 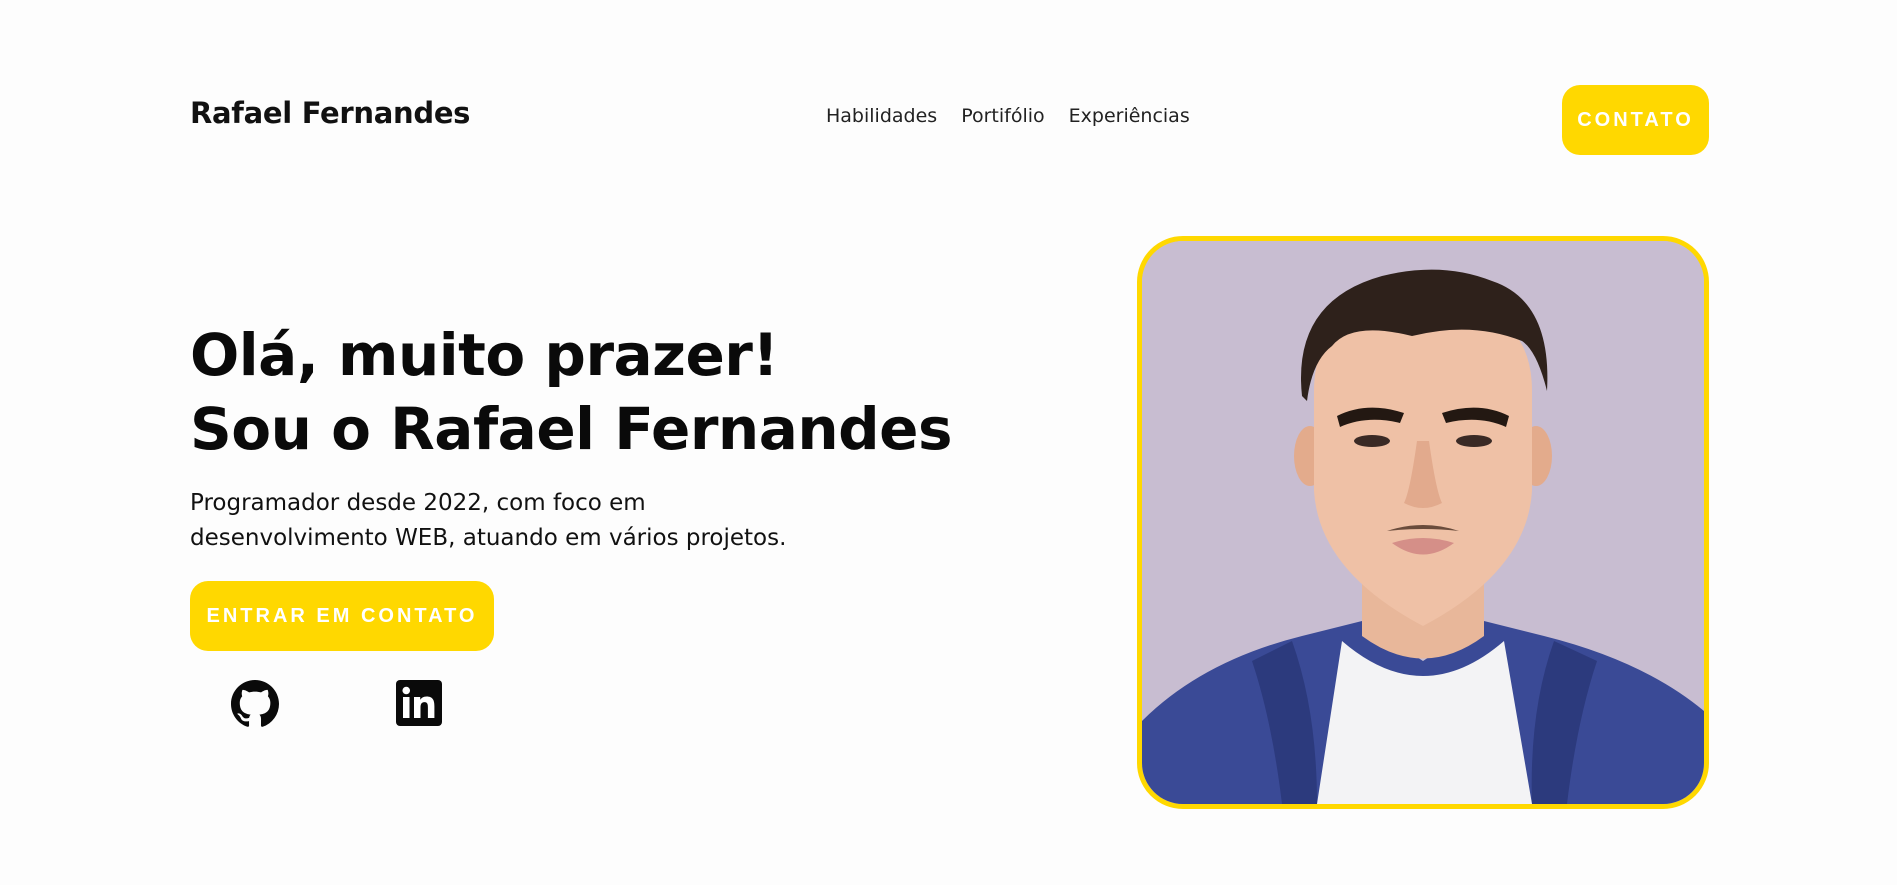 What do you see at coordinates (1002, 116) in the screenshot?
I see `nav-link-portifolio: Portifólio` at bounding box center [1002, 116].